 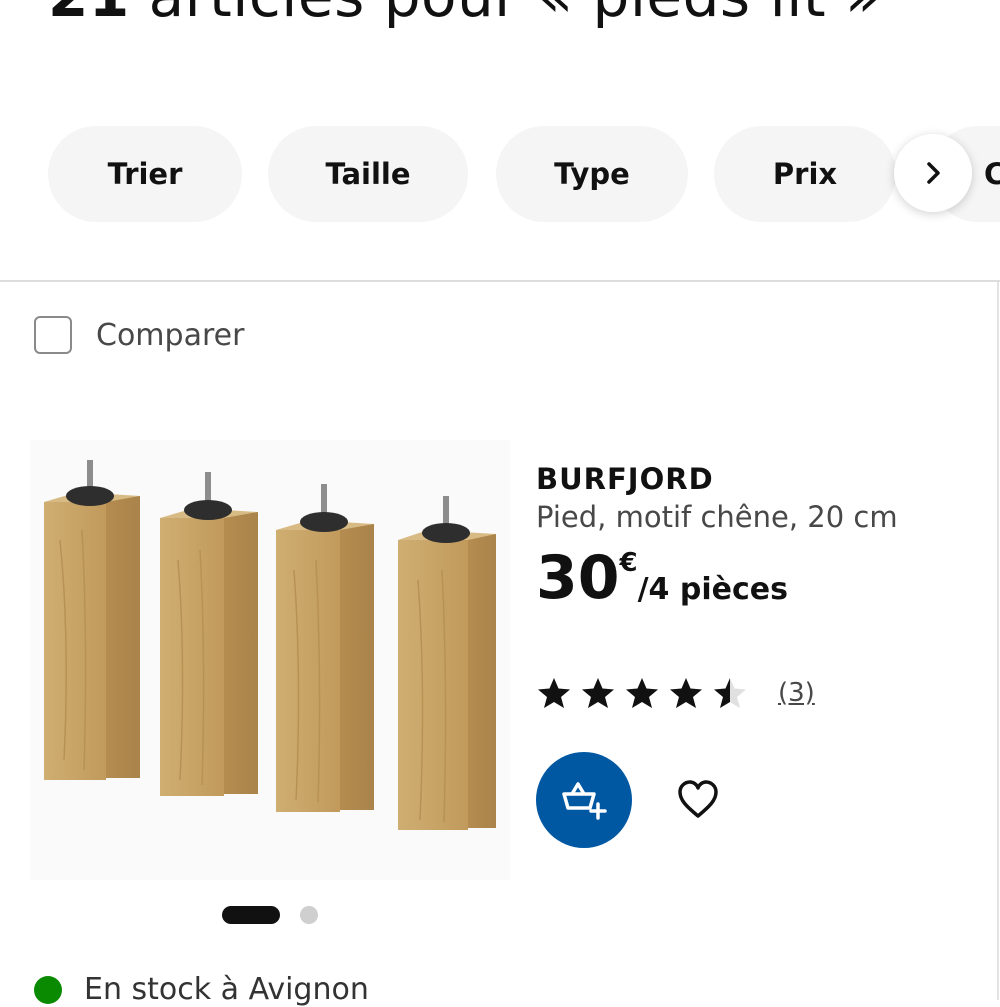 What do you see at coordinates (628, 563) in the screenshot?
I see `price-currency: €` at bounding box center [628, 563].